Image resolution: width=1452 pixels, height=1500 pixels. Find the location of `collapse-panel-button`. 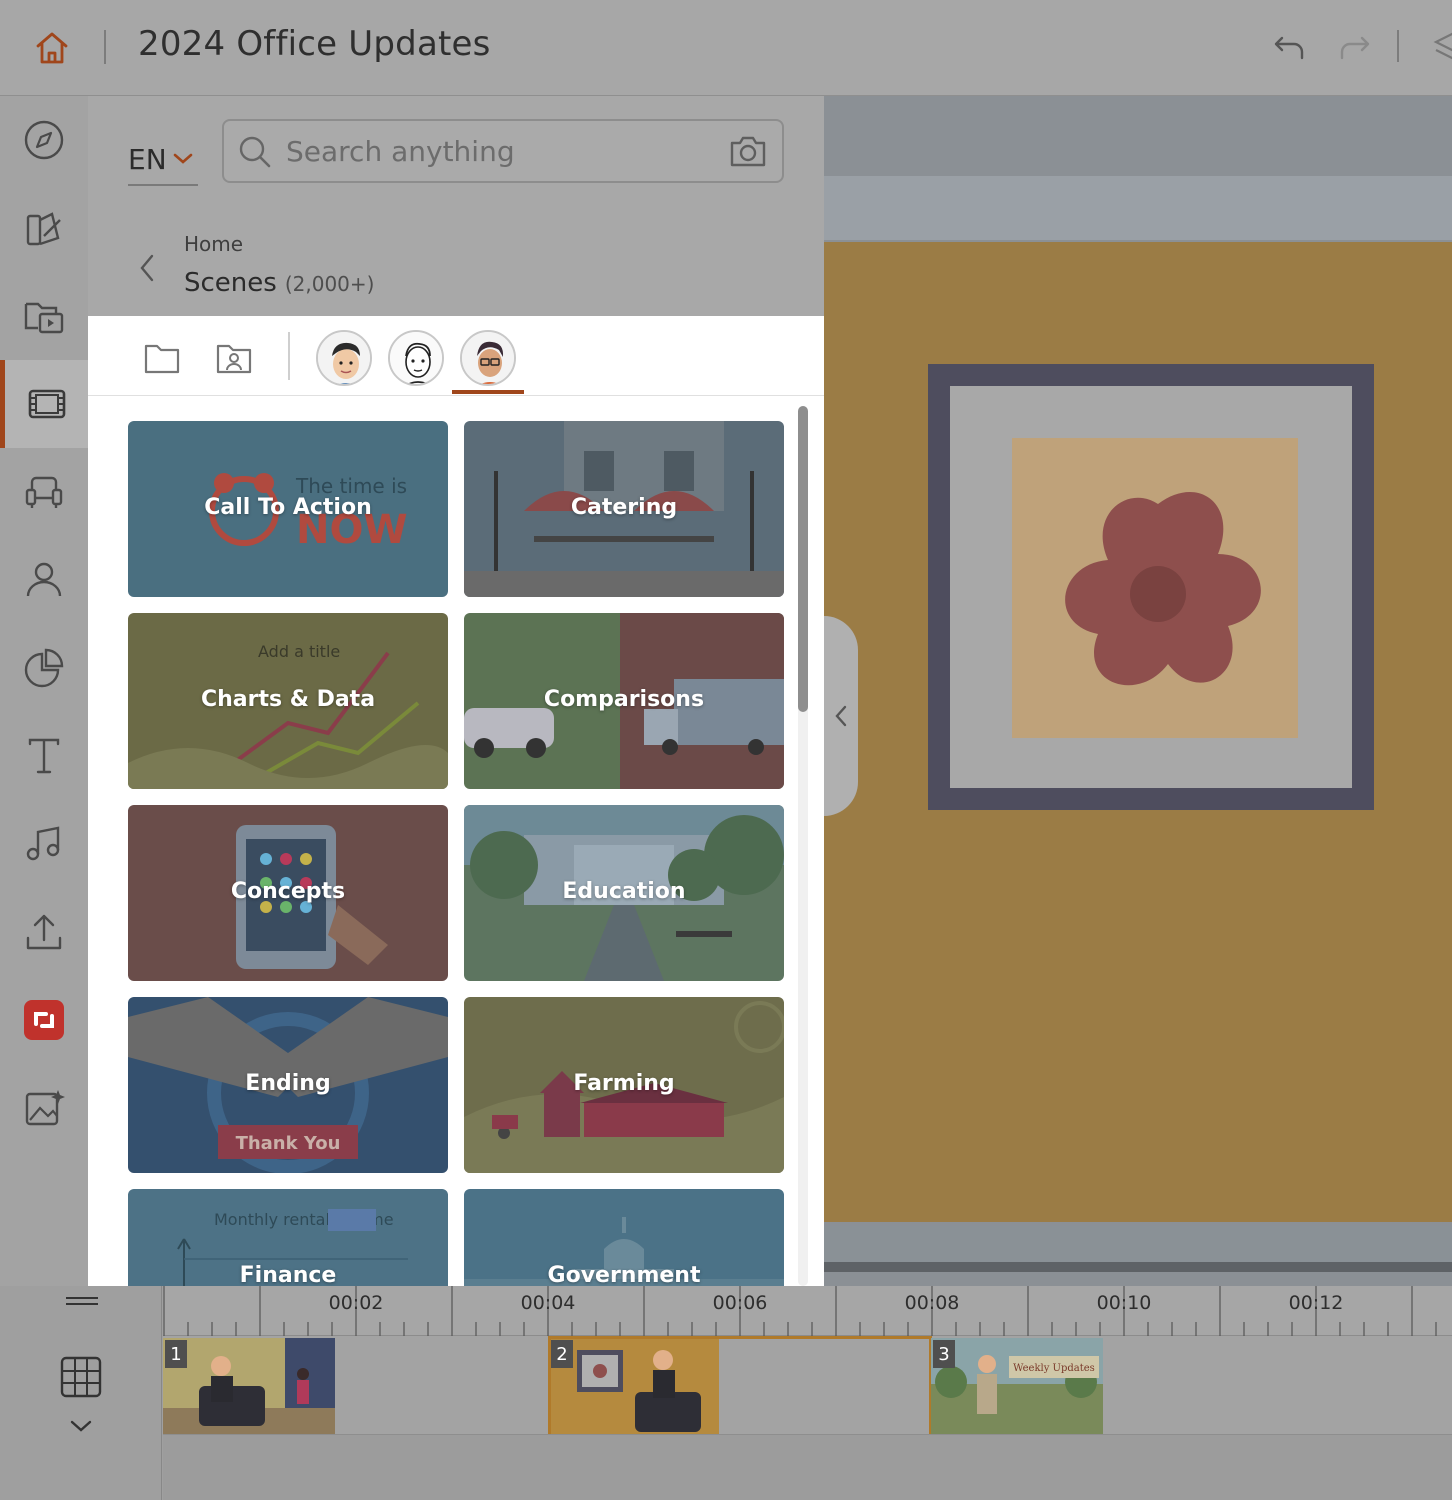

collapse-panel-button is located at coordinates (841, 716).